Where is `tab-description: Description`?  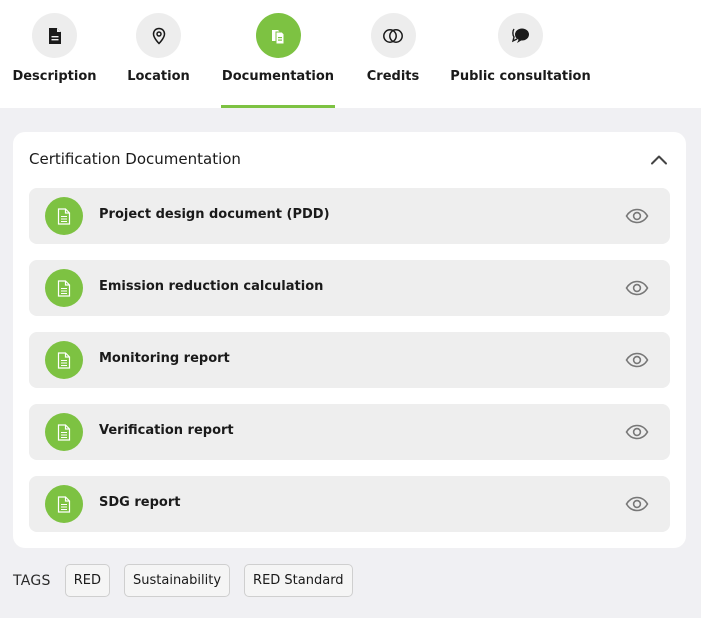 tab-description: Description is located at coordinates (54, 54).